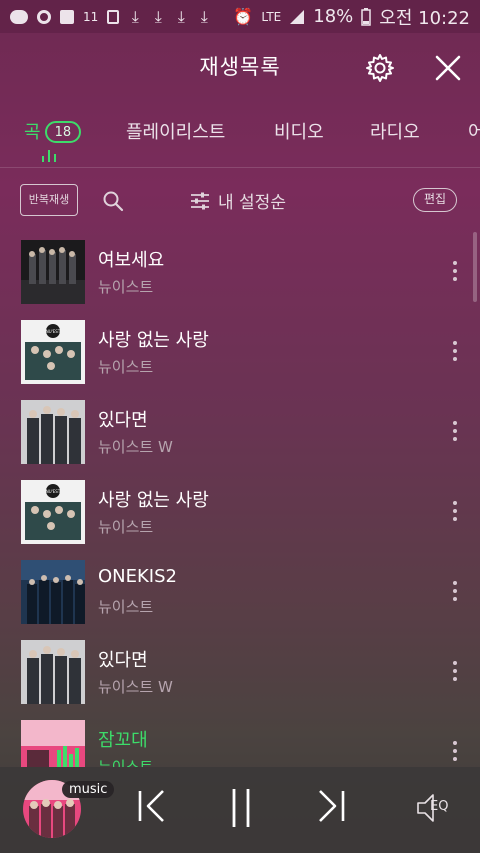 Image resolution: width=480 pixels, height=853 pixels. What do you see at coordinates (439, 806) in the screenshot?
I see `eq-label: EQ` at bounding box center [439, 806].